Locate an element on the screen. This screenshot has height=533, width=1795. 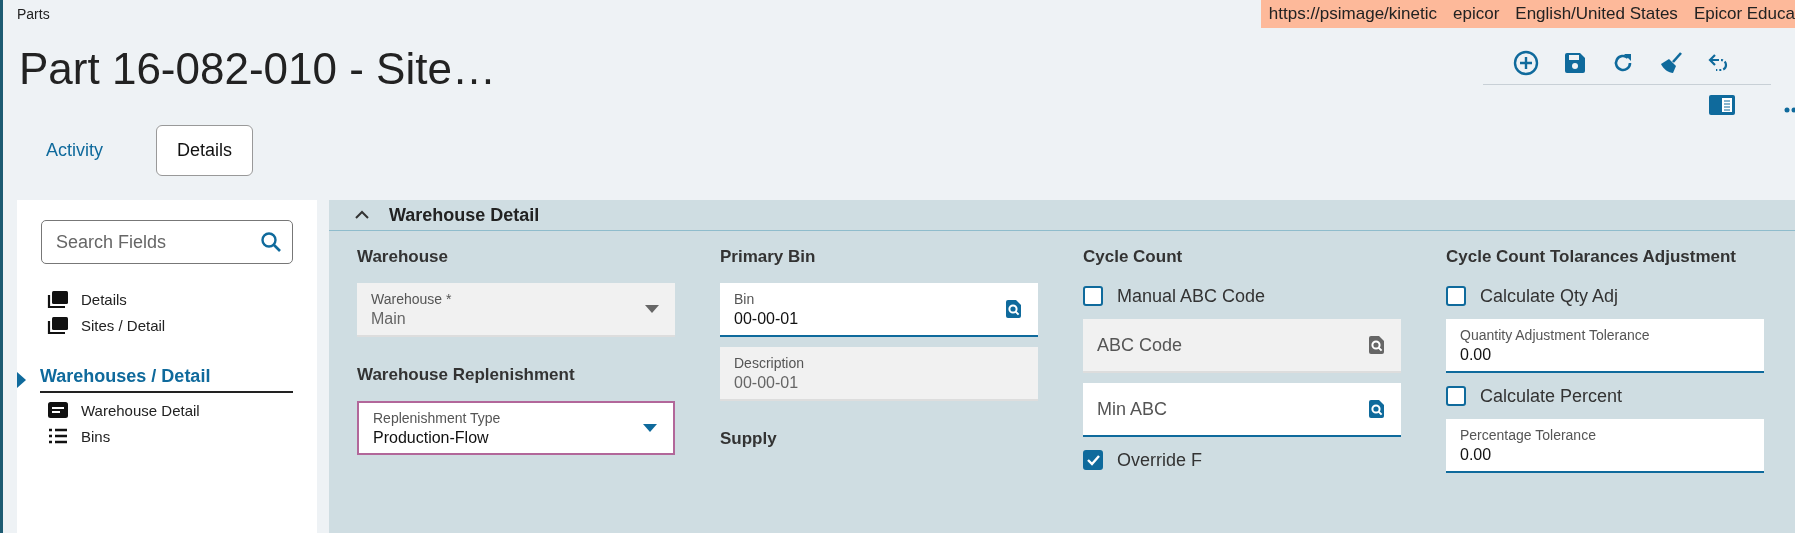
check-icon is located at coordinates (1093, 460).